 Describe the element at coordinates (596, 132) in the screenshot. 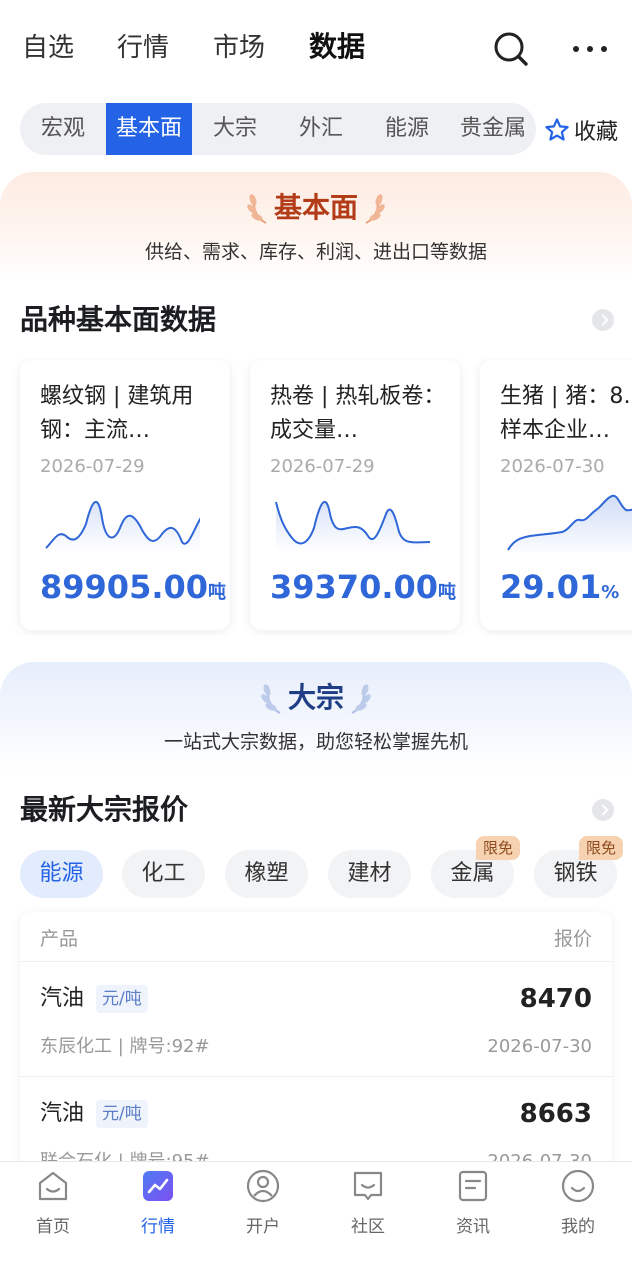

I see `favorite-label: 收藏` at that location.